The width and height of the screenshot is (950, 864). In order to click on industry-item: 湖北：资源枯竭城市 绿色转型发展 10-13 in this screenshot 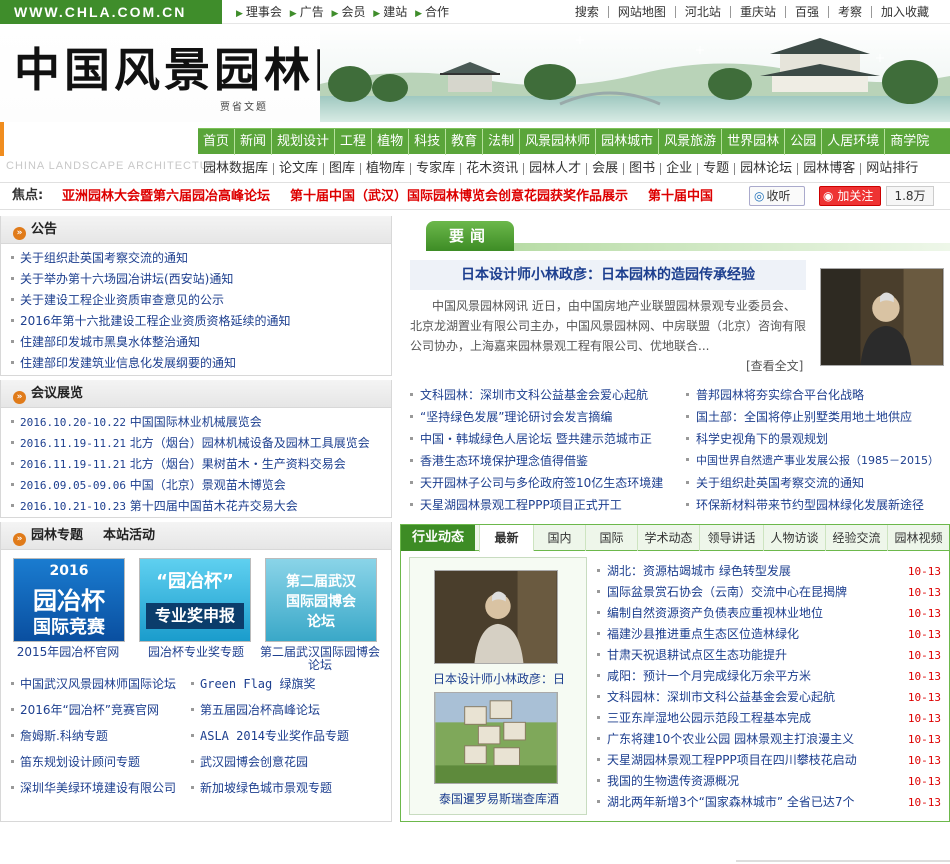, I will do `click(769, 571)`.